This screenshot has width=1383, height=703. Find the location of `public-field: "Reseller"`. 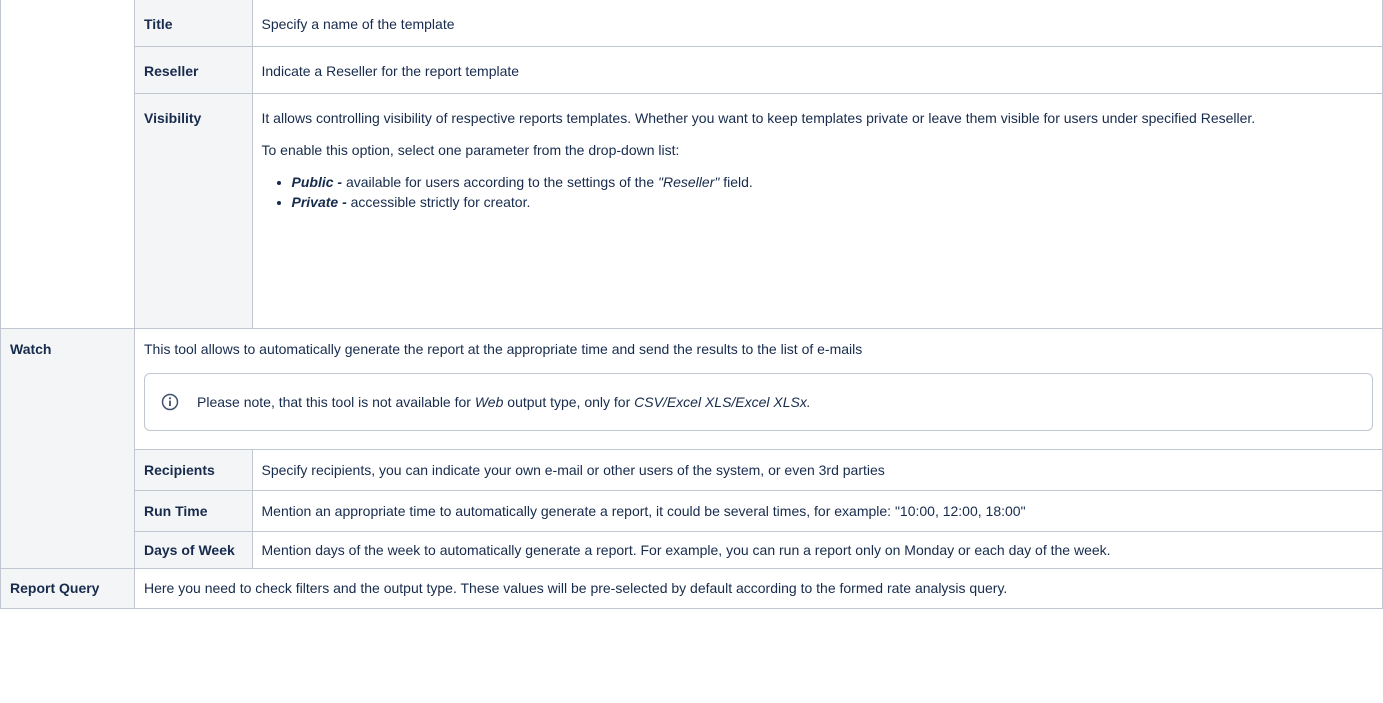

public-field: "Reseller" is located at coordinates (689, 182).